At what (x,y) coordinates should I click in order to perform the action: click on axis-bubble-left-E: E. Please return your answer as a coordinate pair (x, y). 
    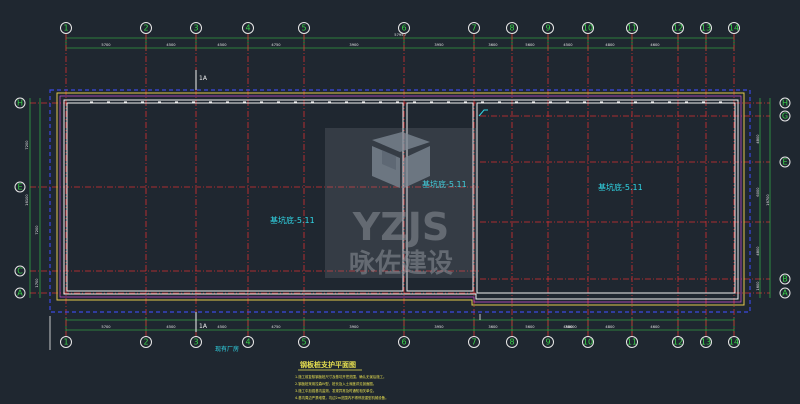
    Looking at the image, I should click on (20, 187).